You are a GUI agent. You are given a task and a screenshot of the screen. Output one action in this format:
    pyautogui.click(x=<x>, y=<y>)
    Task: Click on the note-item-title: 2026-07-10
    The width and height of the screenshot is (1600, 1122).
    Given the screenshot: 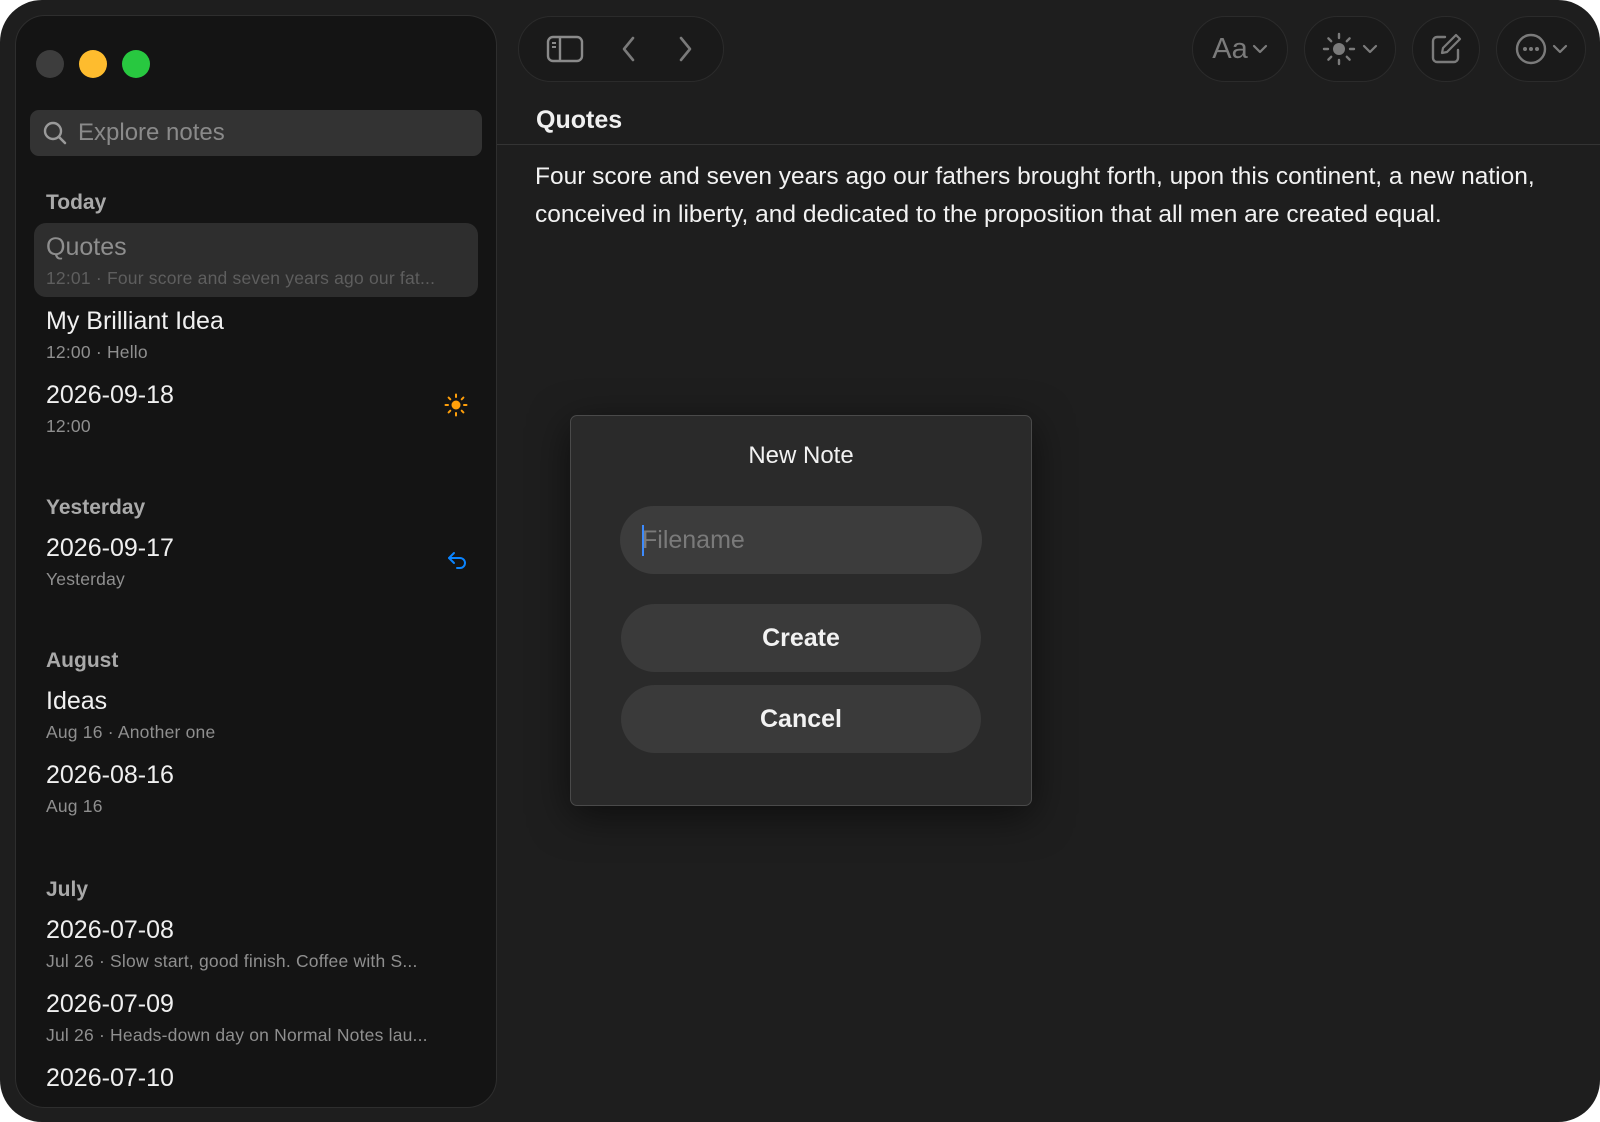 What is the action you would take?
    pyautogui.click(x=110, y=1078)
    